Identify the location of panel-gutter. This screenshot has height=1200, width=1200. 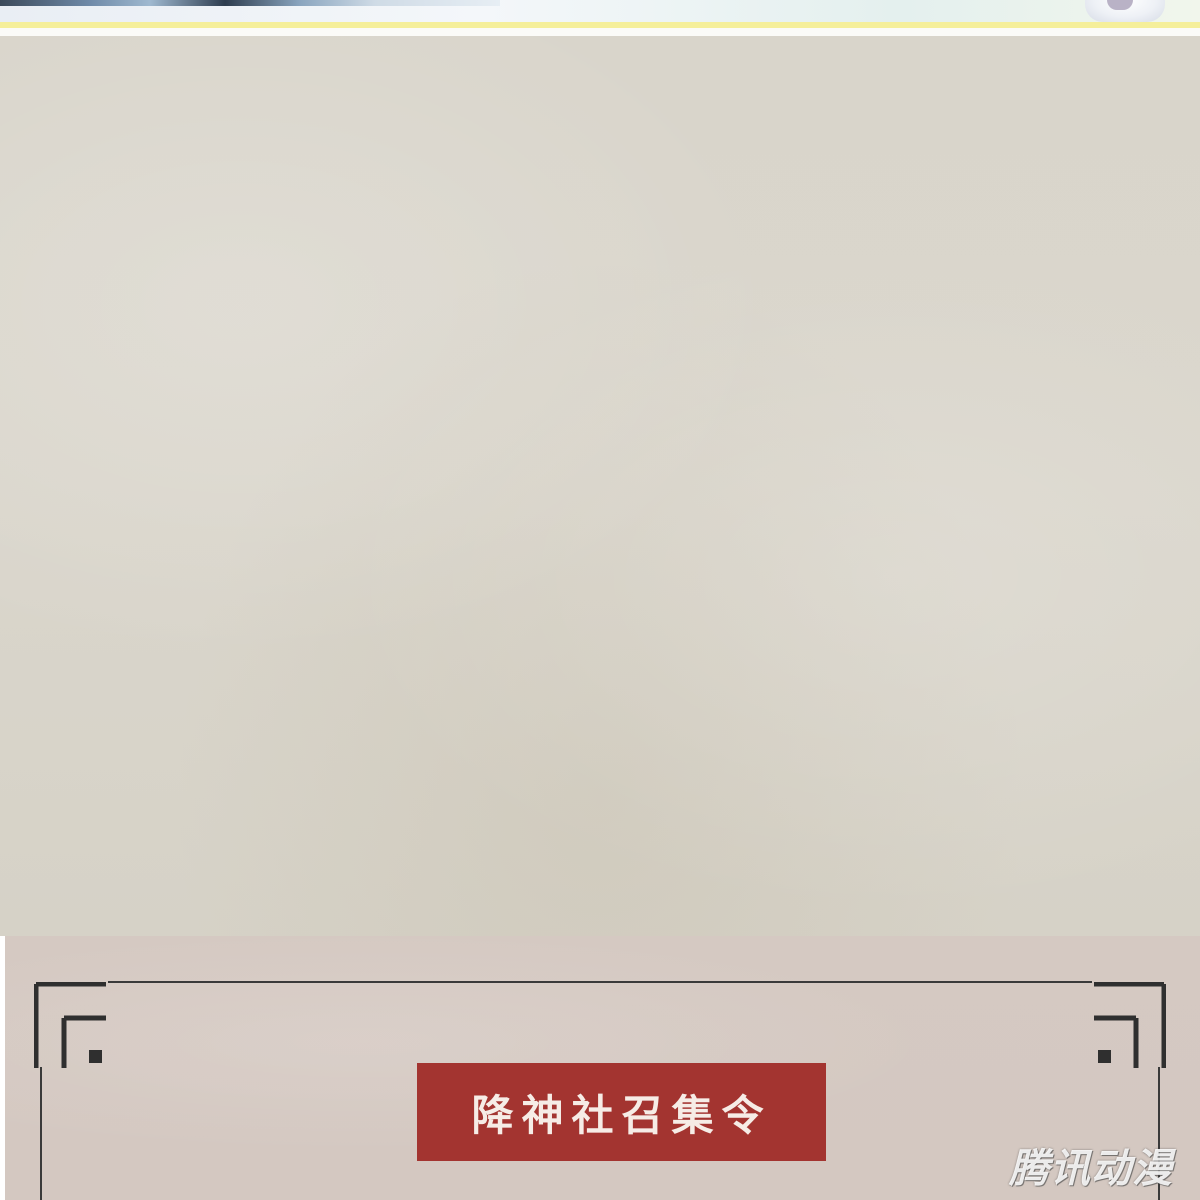
(600, 32).